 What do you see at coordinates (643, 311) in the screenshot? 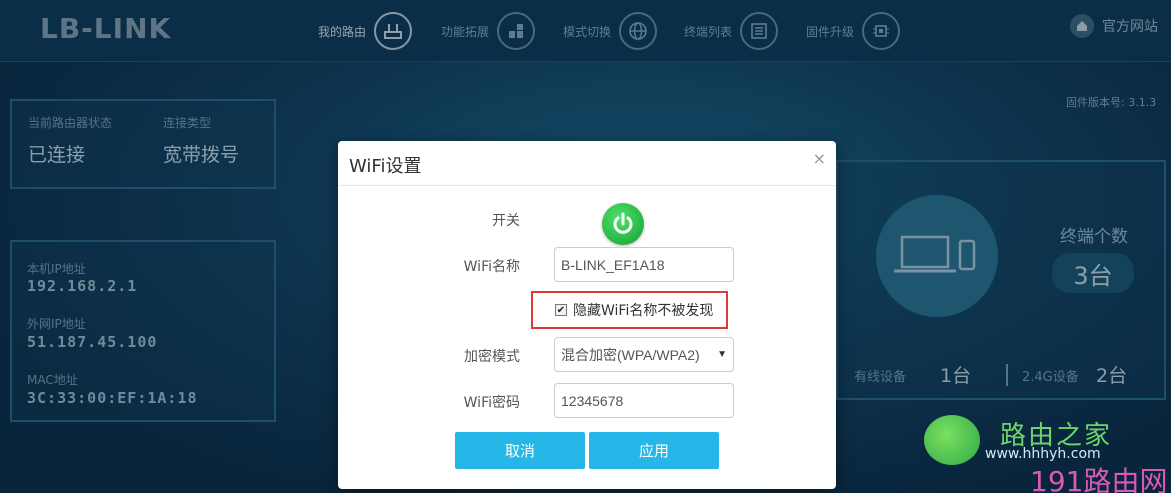
I see `hide-ssid-label: 隐藏WiFi名称不被发现` at bounding box center [643, 311].